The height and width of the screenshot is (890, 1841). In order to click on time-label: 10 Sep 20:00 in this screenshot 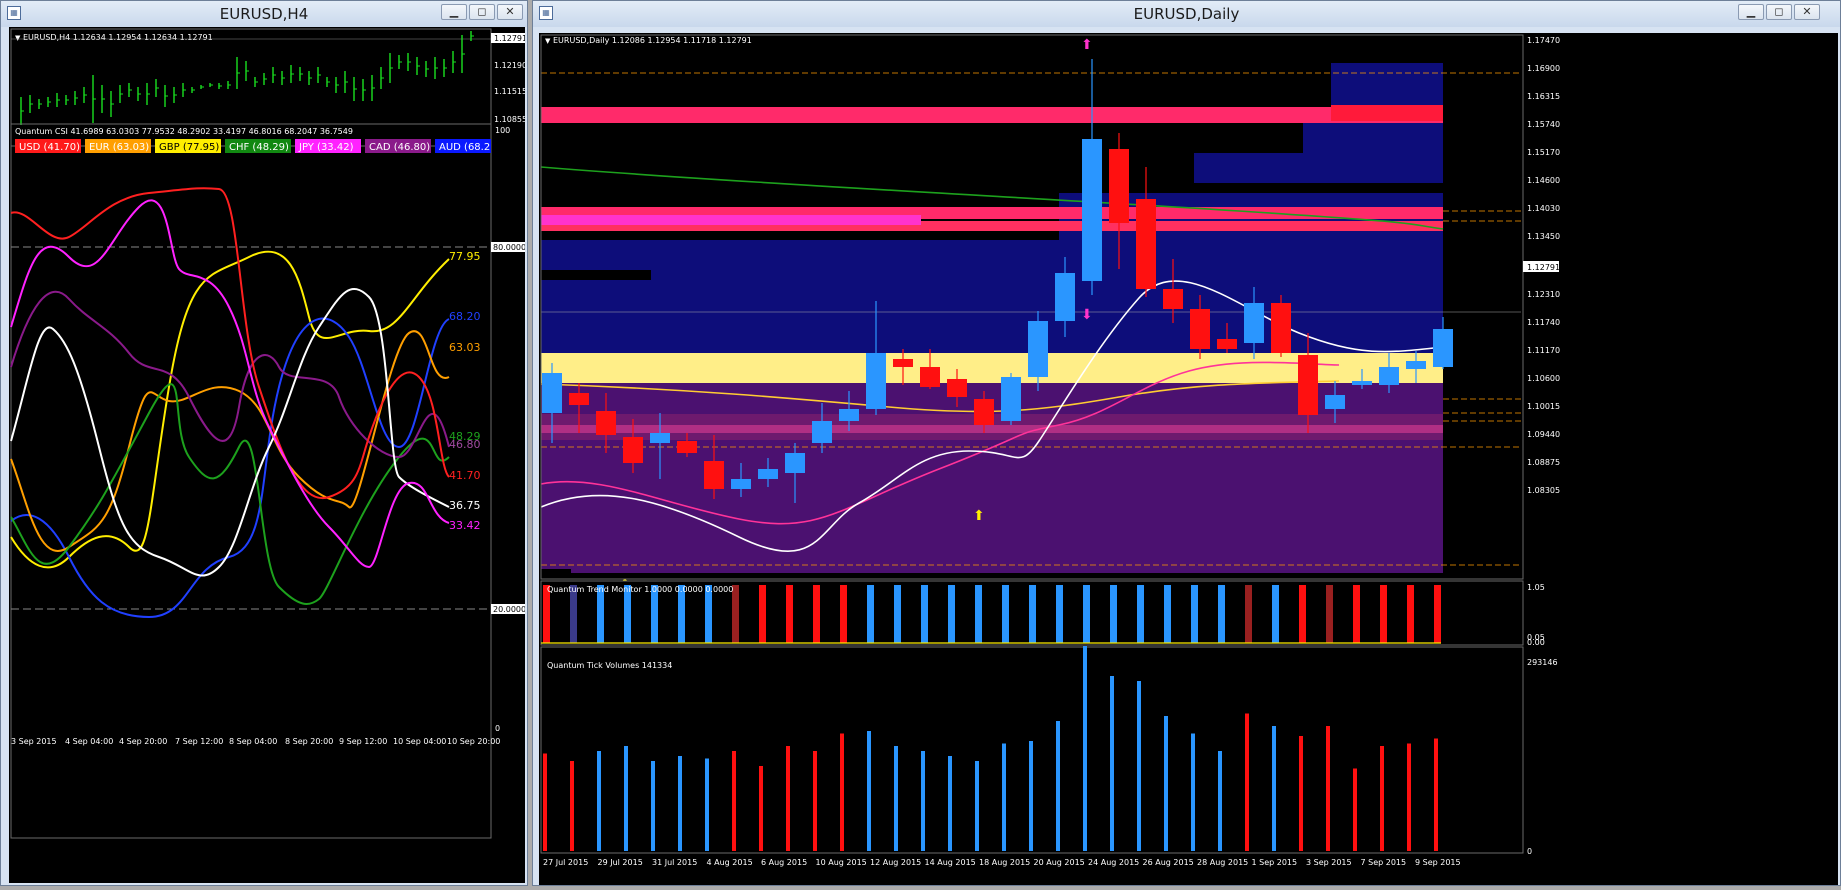, I will do `click(473, 741)`.